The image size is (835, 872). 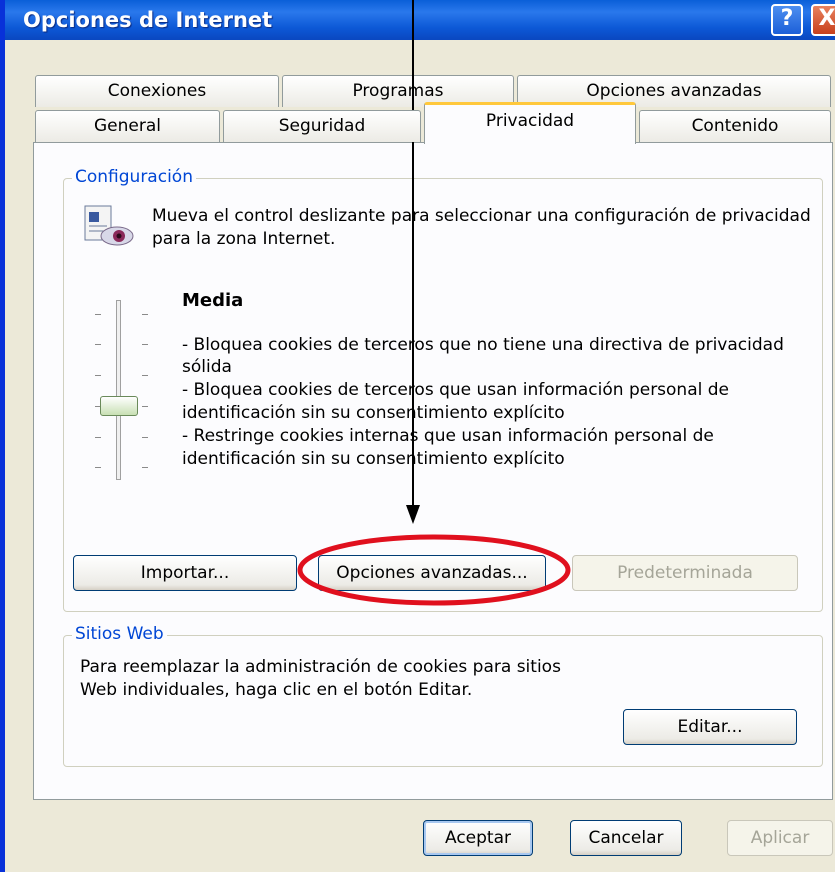 What do you see at coordinates (530, 123) in the screenshot?
I see `tab-privacidad: Privacidad` at bounding box center [530, 123].